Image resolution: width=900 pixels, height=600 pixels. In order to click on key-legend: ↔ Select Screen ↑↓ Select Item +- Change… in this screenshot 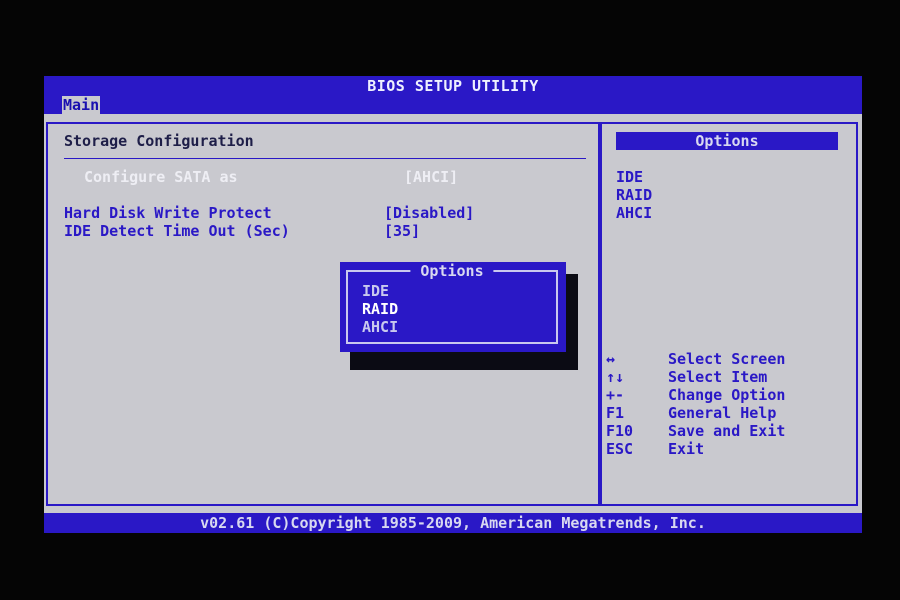, I will do `click(726, 404)`.